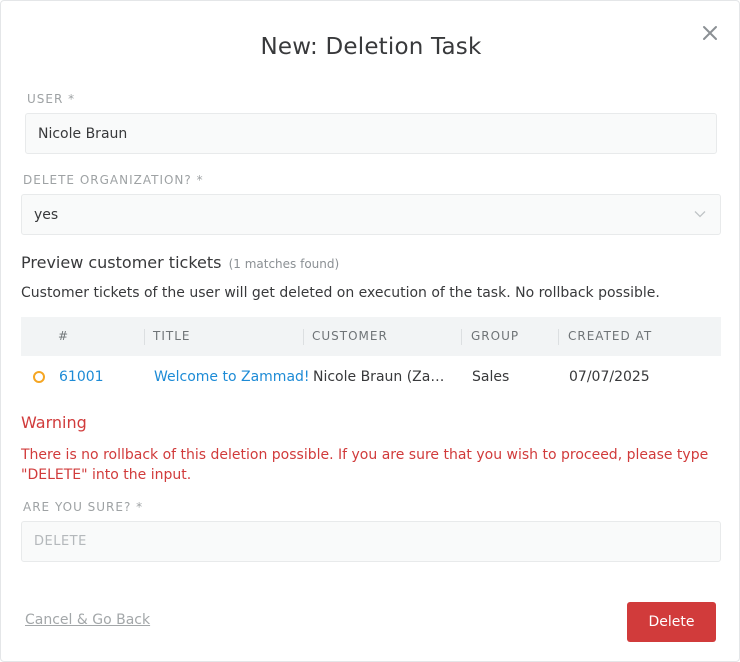 The height and width of the screenshot is (662, 740). Describe the element at coordinates (284, 264) in the screenshot. I see `matches-count: (1 matches found)` at that location.